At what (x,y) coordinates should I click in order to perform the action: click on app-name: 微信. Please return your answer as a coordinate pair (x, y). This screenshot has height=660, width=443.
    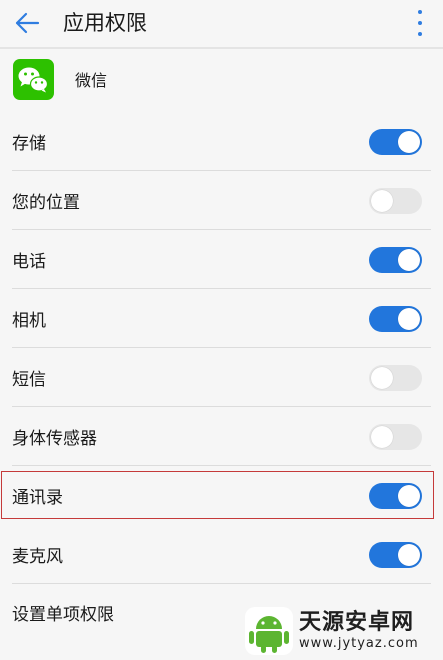
    Looking at the image, I should click on (91, 80).